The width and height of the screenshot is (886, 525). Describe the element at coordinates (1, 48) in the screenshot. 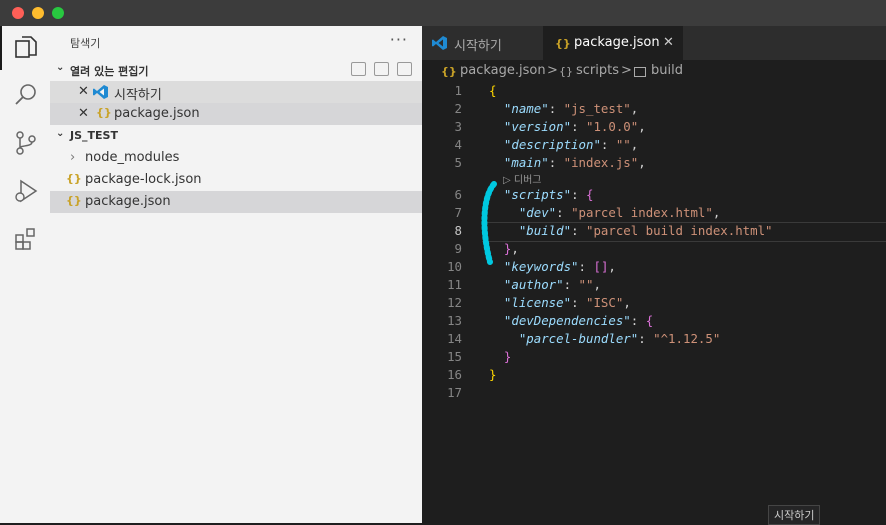

I see `active-indicator` at that location.